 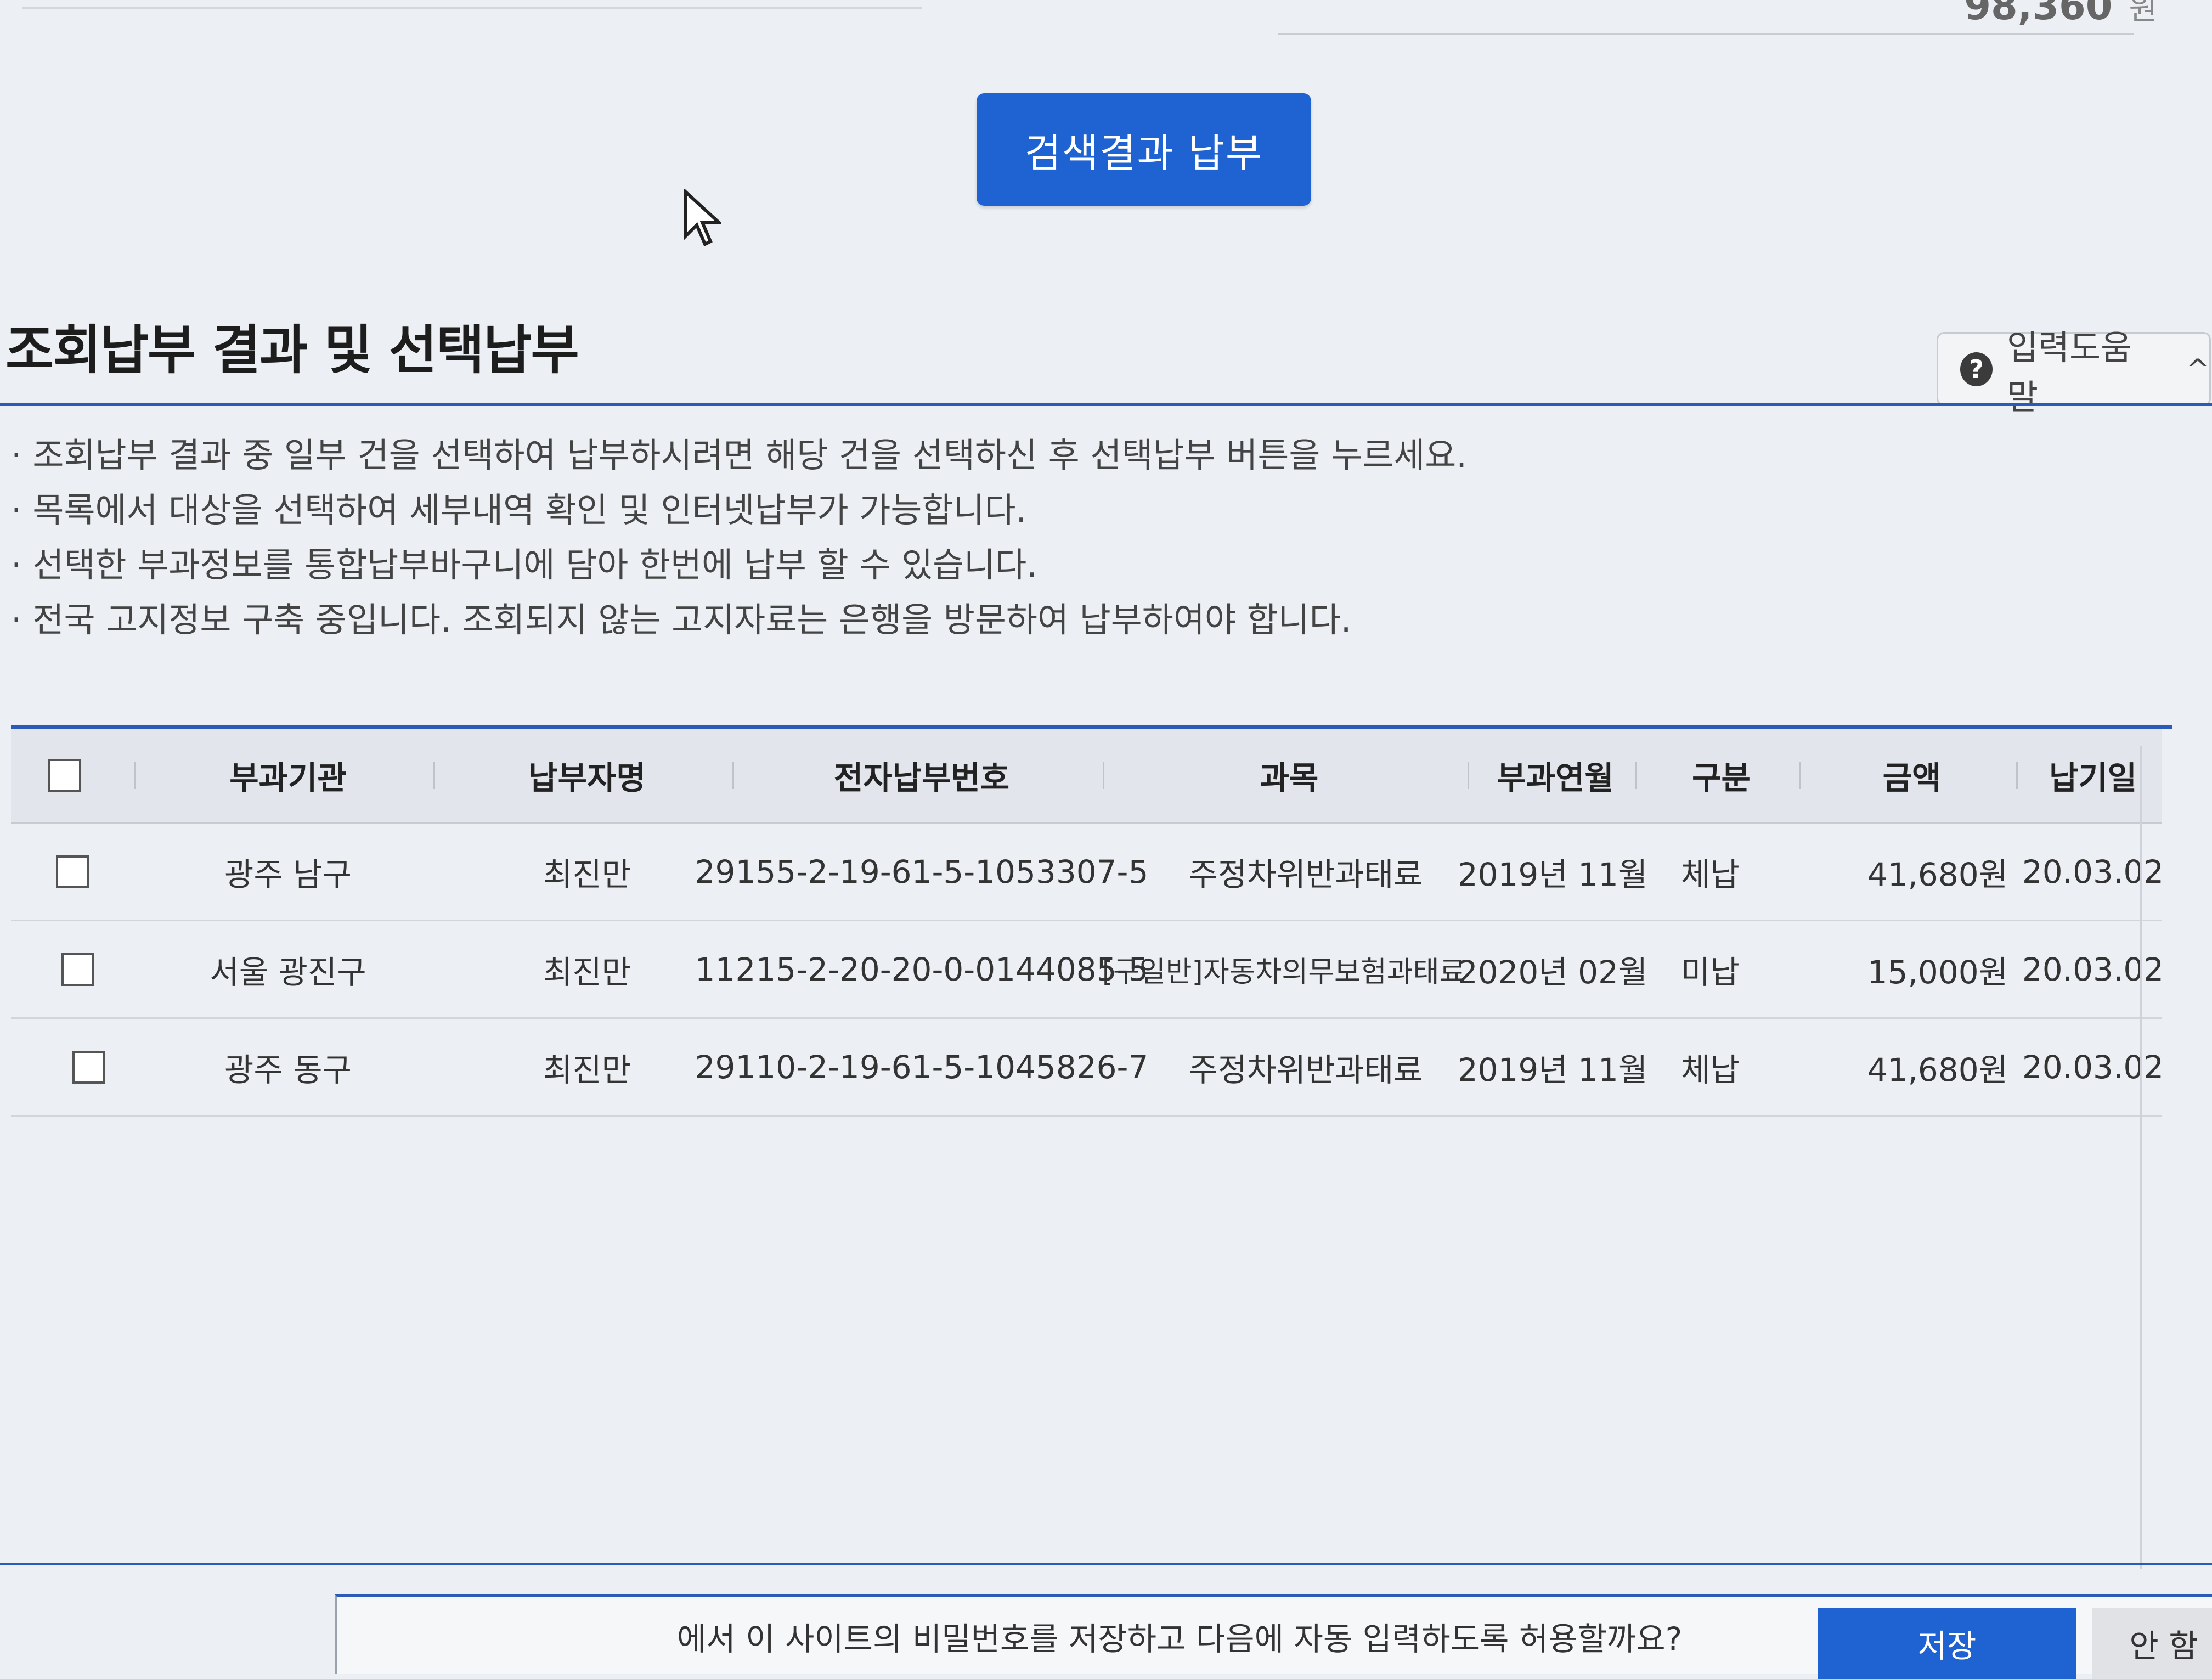 I want to click on header-payer-name: 납부자명, so click(x=587, y=778).